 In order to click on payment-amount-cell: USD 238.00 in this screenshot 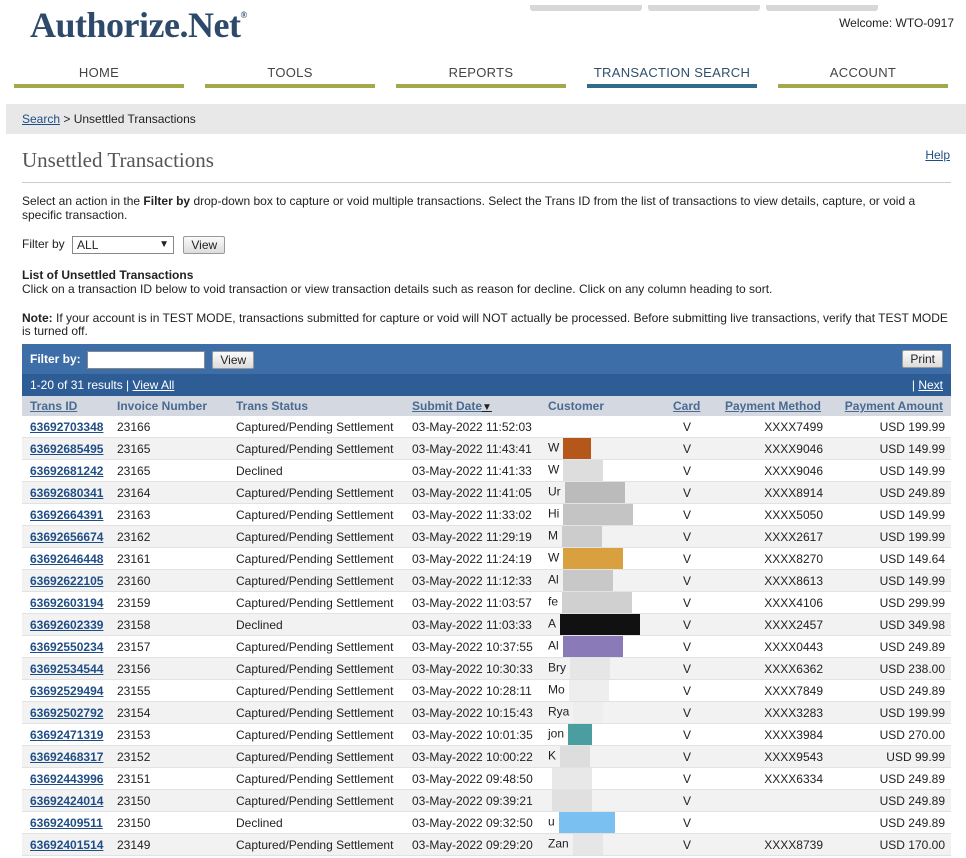, I will do `click(890, 668)`.